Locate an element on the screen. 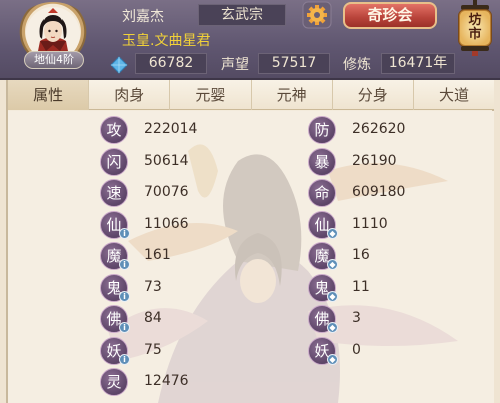 The width and height of the screenshot is (500, 403). stat-row: 魔 ◆ 16 is located at coordinates (368, 256).